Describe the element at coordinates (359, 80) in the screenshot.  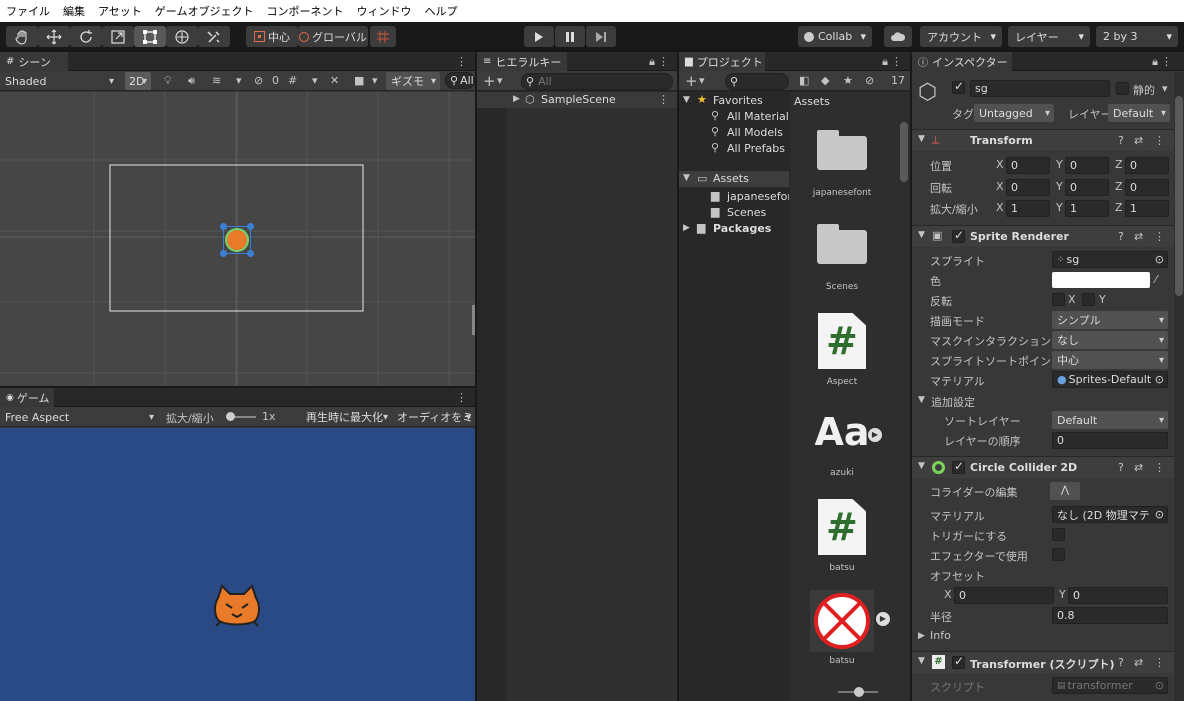
I see `camera-icon: ■` at that location.